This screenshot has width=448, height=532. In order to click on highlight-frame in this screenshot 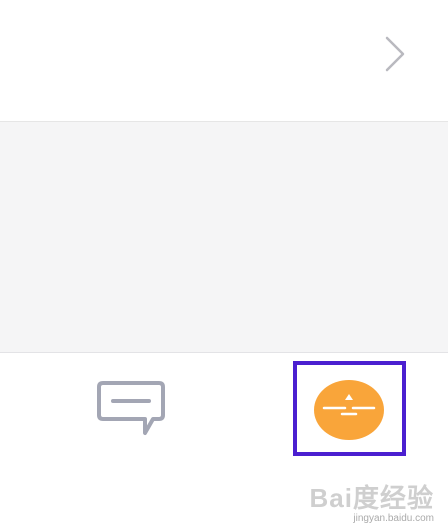, I will do `click(349, 408)`.